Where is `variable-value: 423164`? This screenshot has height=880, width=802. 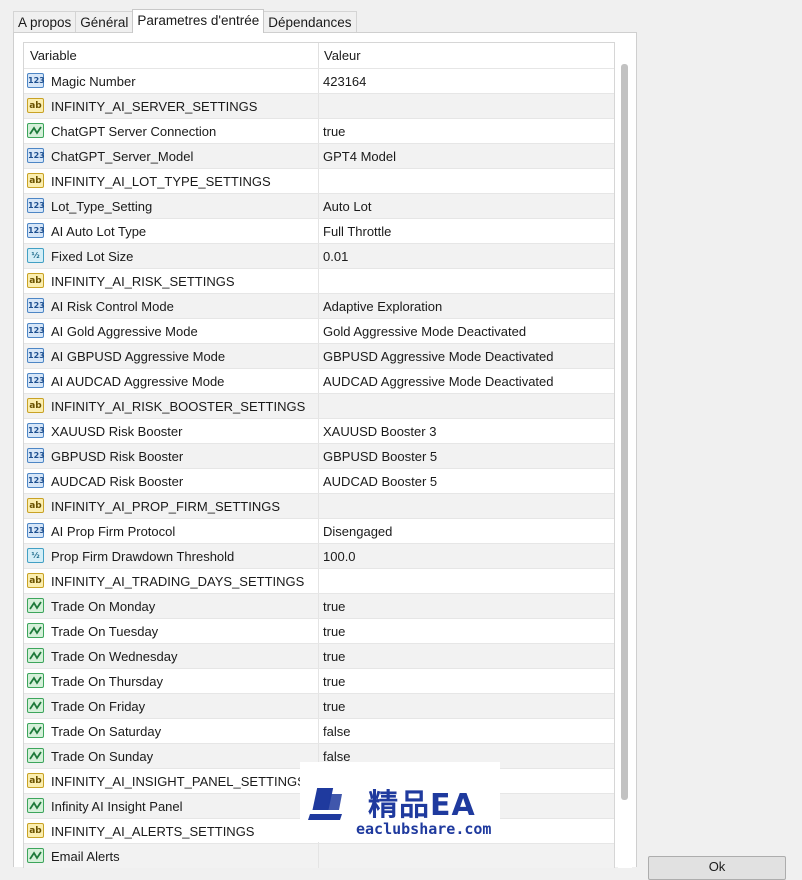
variable-value: 423164 is located at coordinates (344, 81).